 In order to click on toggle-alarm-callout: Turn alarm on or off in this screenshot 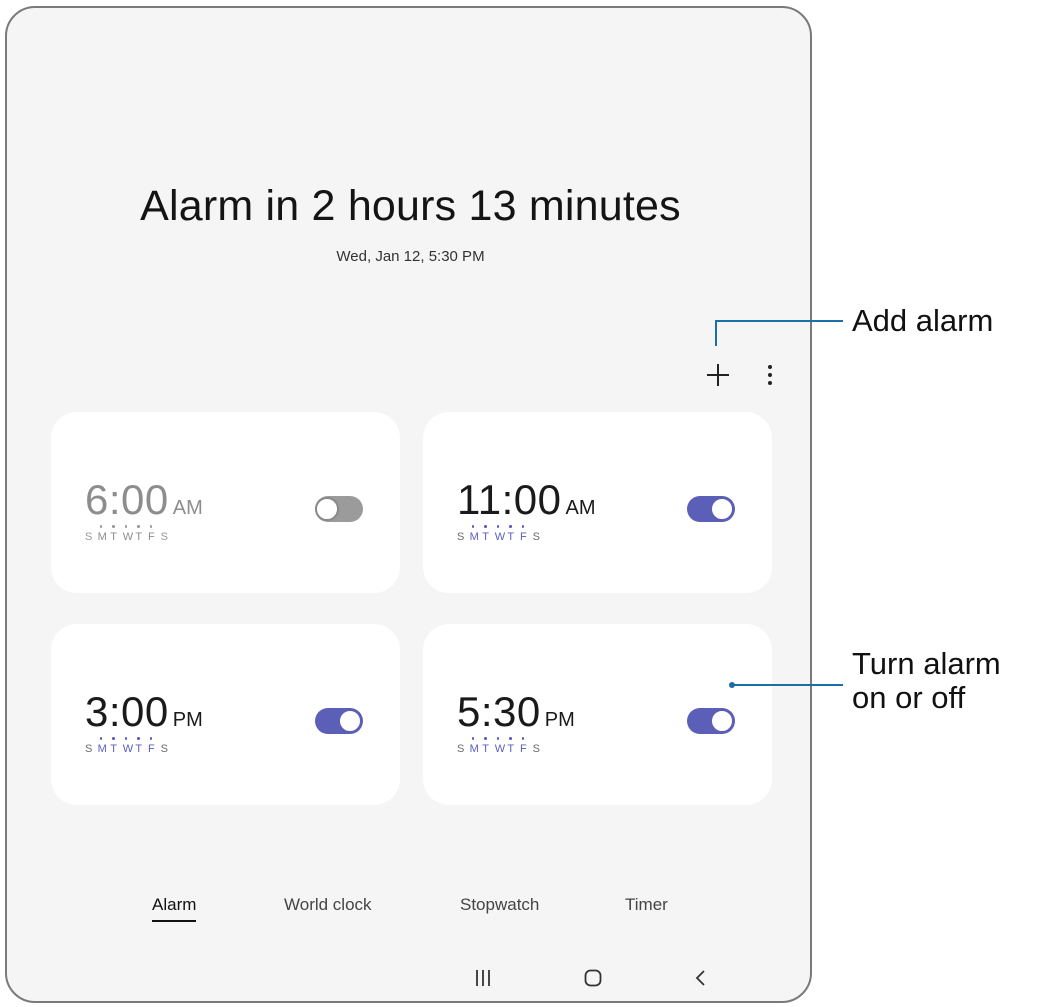, I will do `click(926, 681)`.